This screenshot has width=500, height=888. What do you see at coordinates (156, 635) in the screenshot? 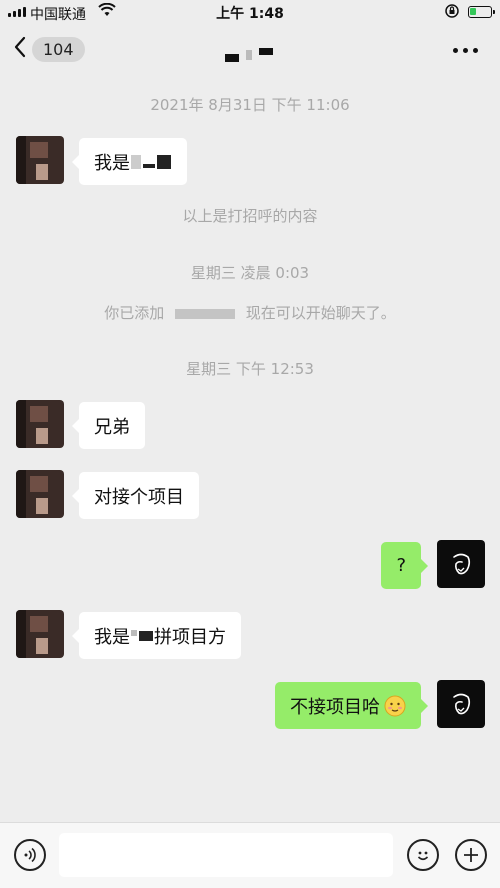
I see `message-bubble: 我是 拼项目方` at bounding box center [156, 635].